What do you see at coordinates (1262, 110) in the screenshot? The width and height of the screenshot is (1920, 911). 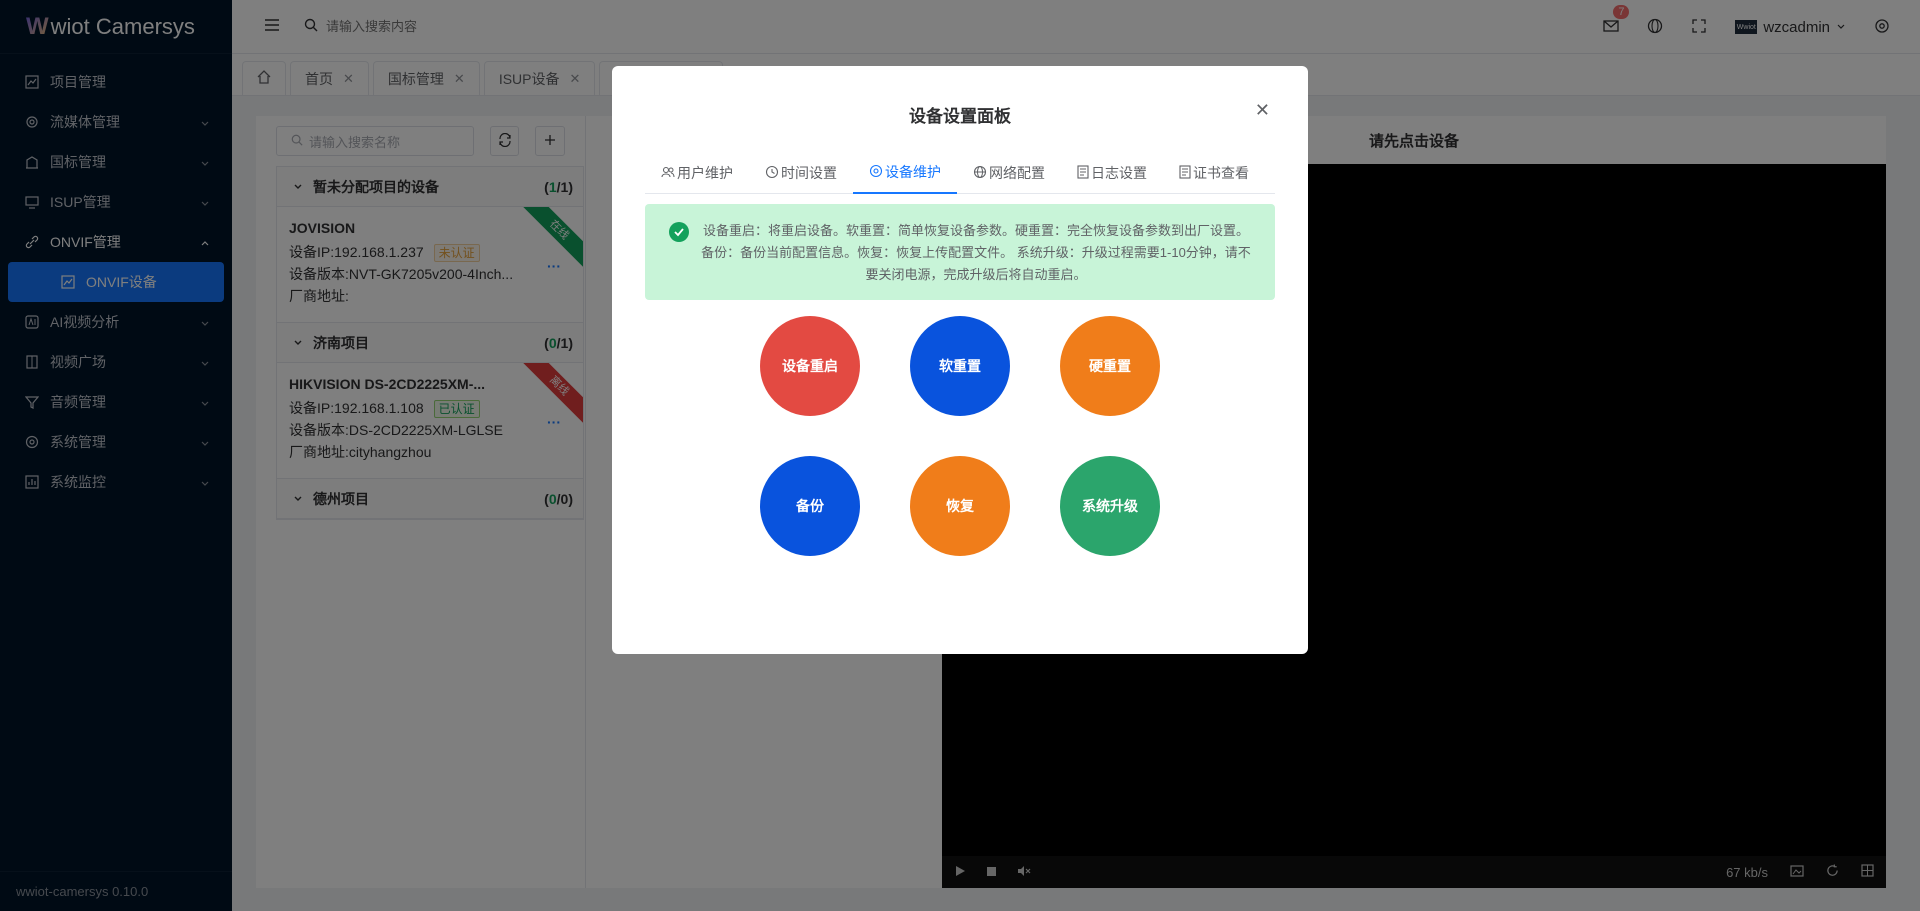 I see `close-icon: ✕` at bounding box center [1262, 110].